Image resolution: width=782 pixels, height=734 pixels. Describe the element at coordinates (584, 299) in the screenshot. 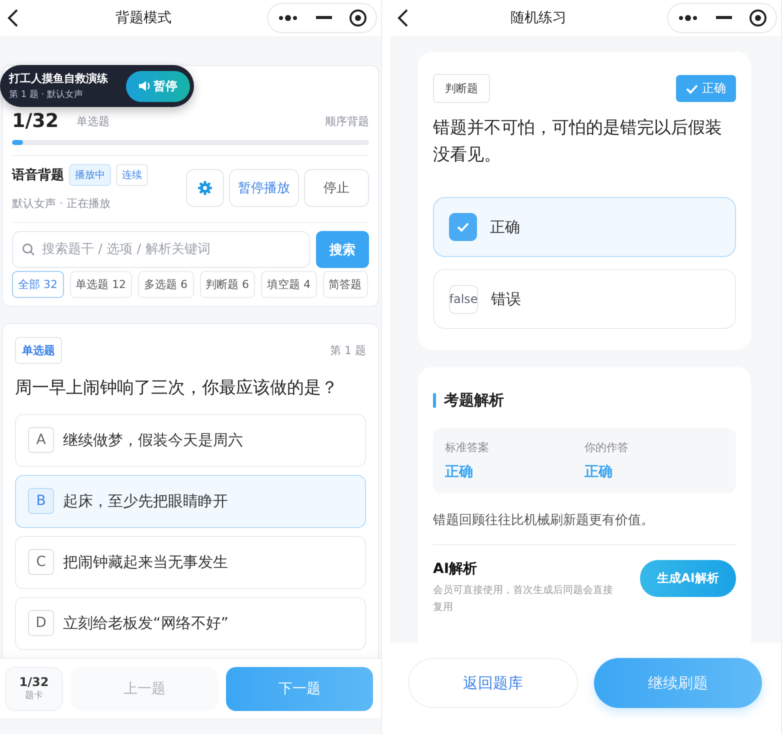

I see `answer-option: false 错误` at that location.